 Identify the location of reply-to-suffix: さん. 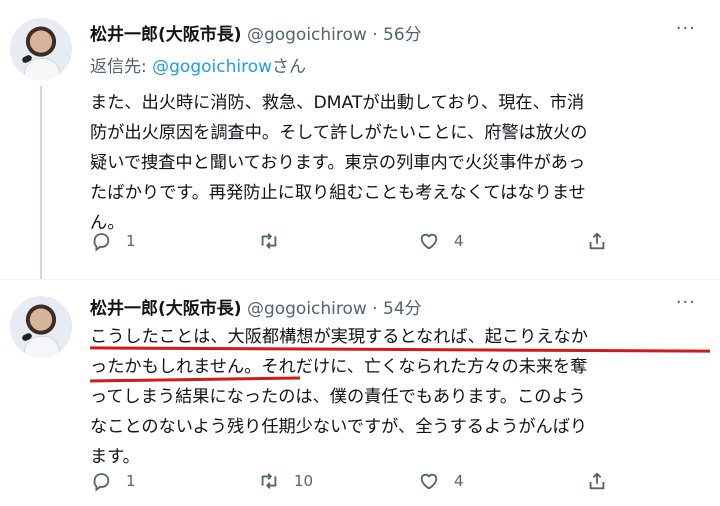
(289, 67).